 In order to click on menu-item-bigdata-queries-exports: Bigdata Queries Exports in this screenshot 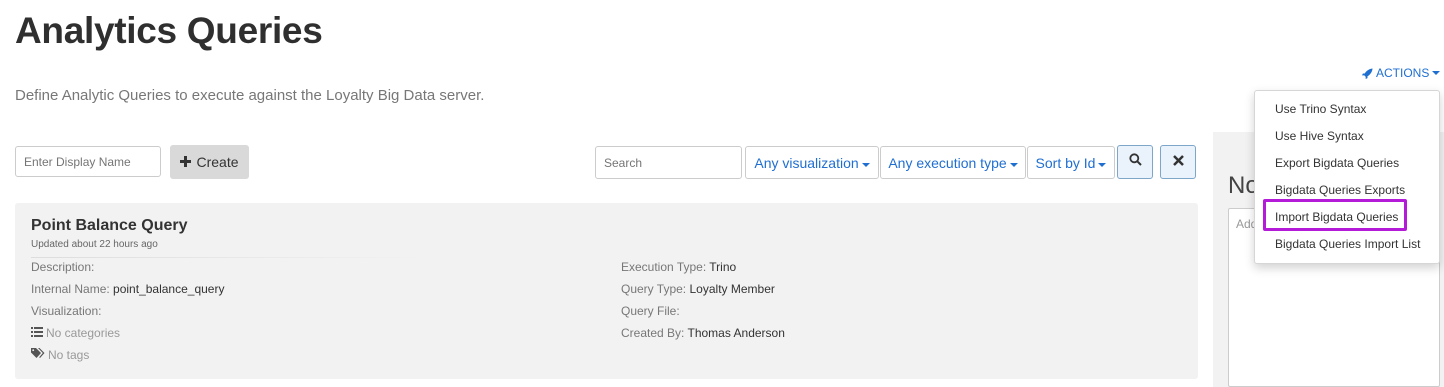, I will do `click(1340, 190)`.